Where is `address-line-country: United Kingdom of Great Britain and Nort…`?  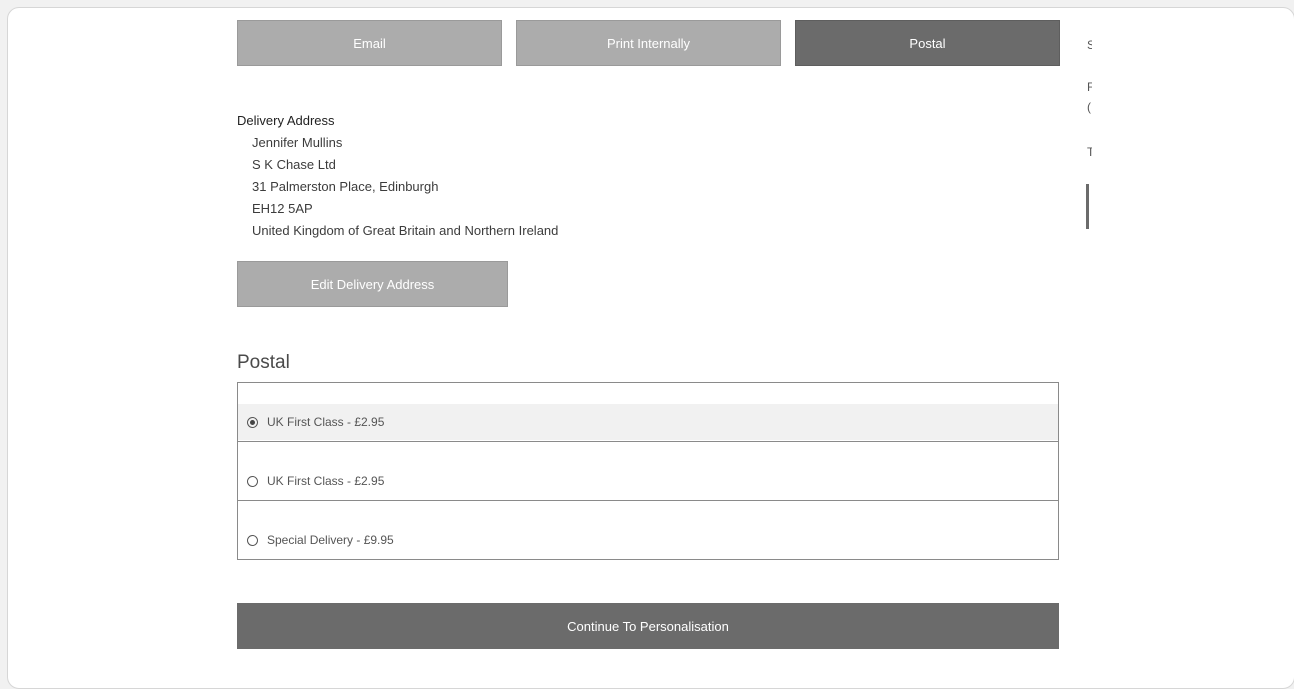
address-line-country: United Kingdom of Great Britain and Nort… is located at coordinates (405, 230).